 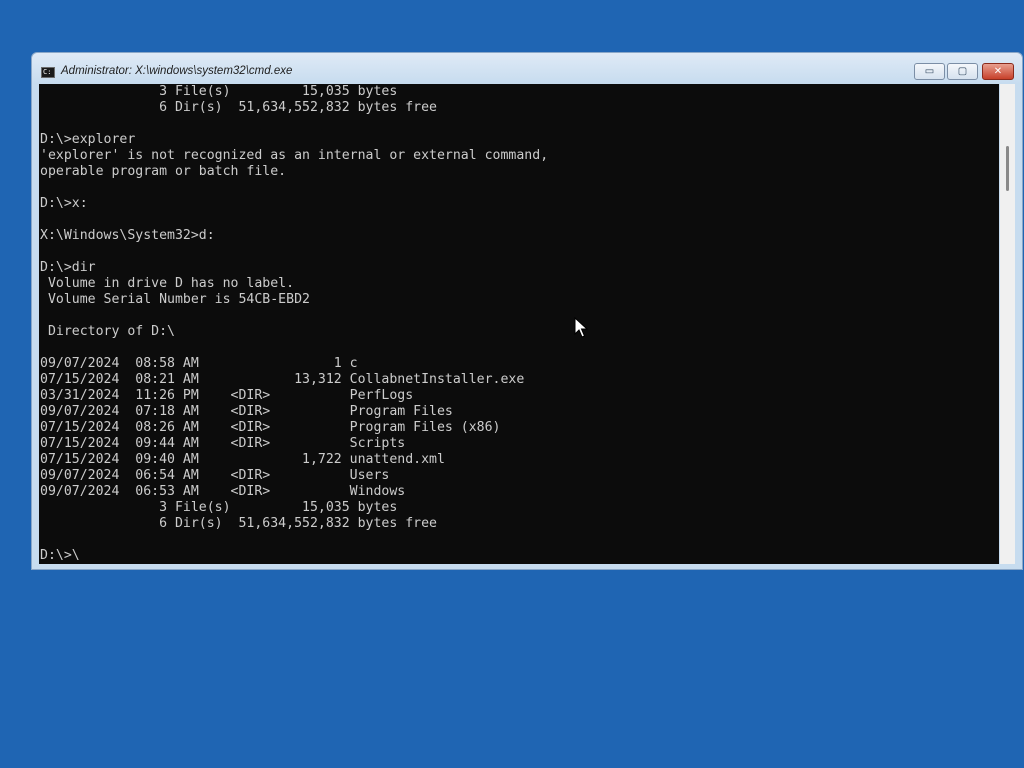 I want to click on console-line: 09/07/2024 06:54 AM <DIR> Users, so click(x=215, y=475).